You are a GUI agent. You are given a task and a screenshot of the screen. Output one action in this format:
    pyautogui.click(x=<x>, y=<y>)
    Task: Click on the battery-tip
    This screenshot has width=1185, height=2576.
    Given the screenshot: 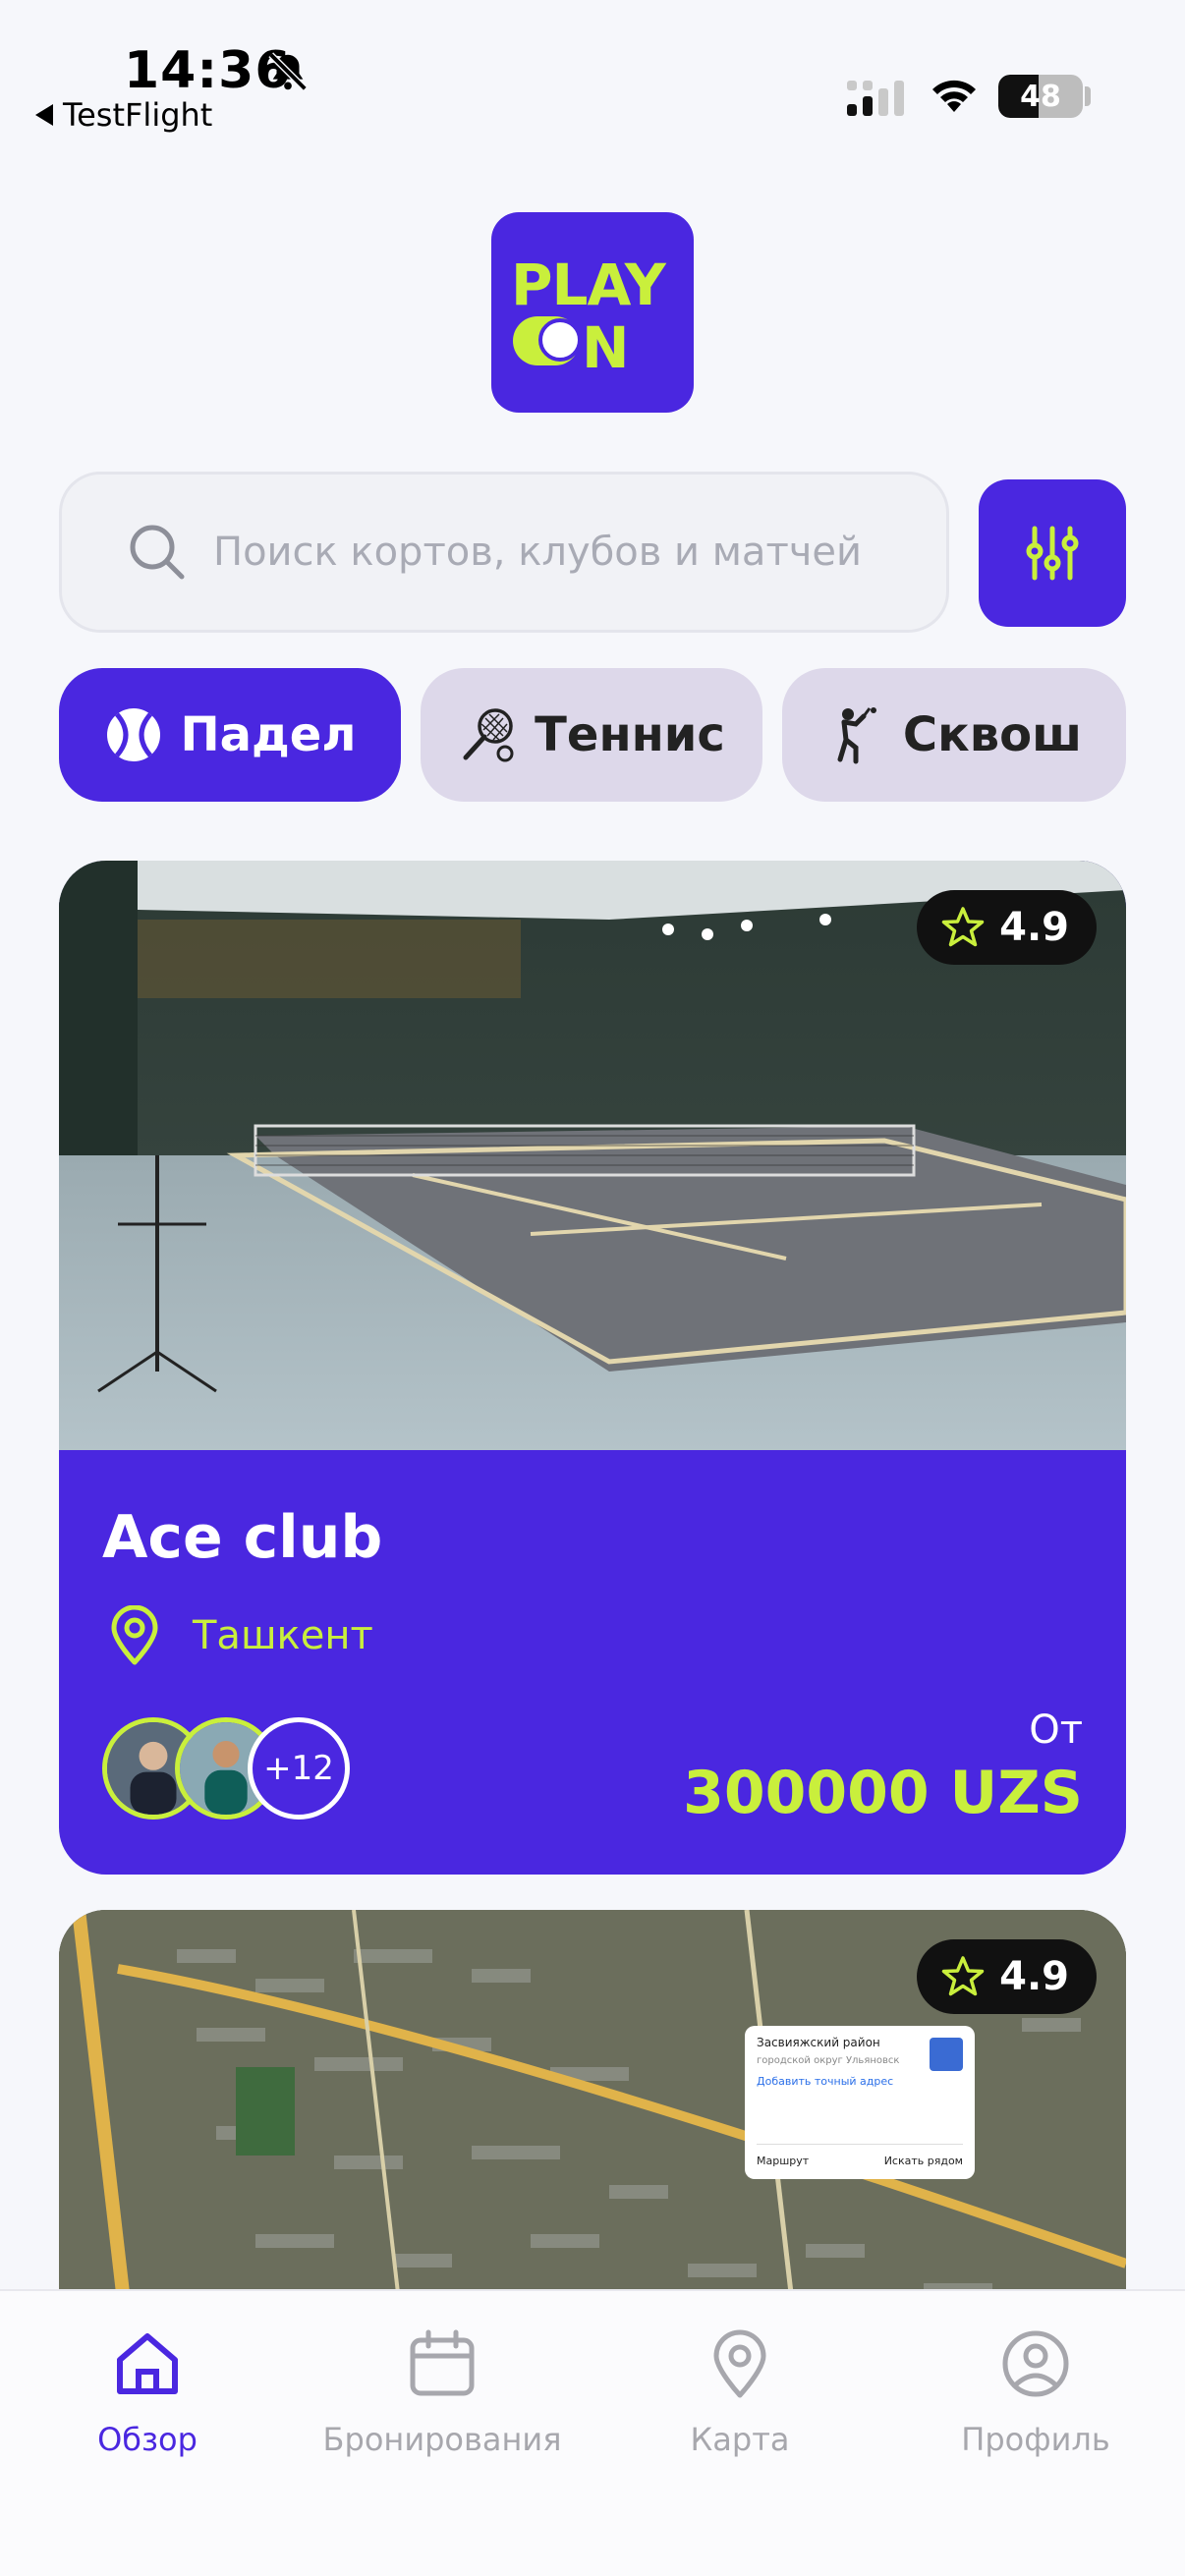 What is the action you would take?
    pyautogui.click(x=1088, y=96)
    